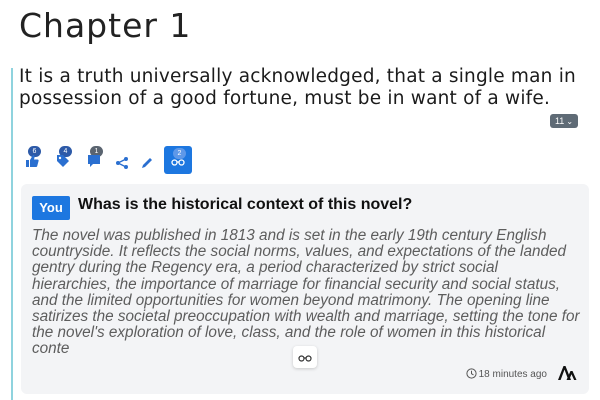 The height and width of the screenshot is (400, 600). I want to click on ai-logo-icon, so click(567, 373).